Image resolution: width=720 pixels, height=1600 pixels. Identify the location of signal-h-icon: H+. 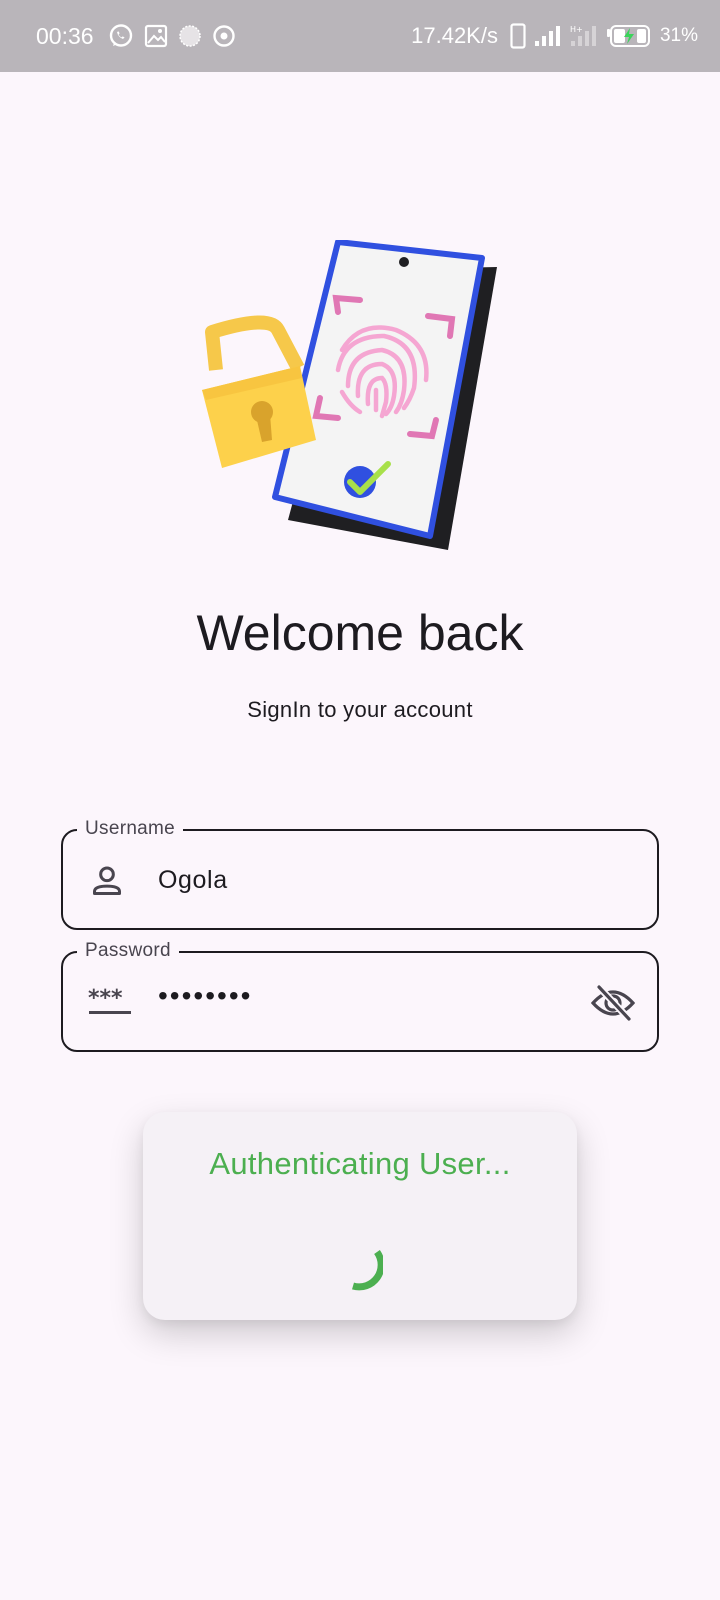
(584, 36).